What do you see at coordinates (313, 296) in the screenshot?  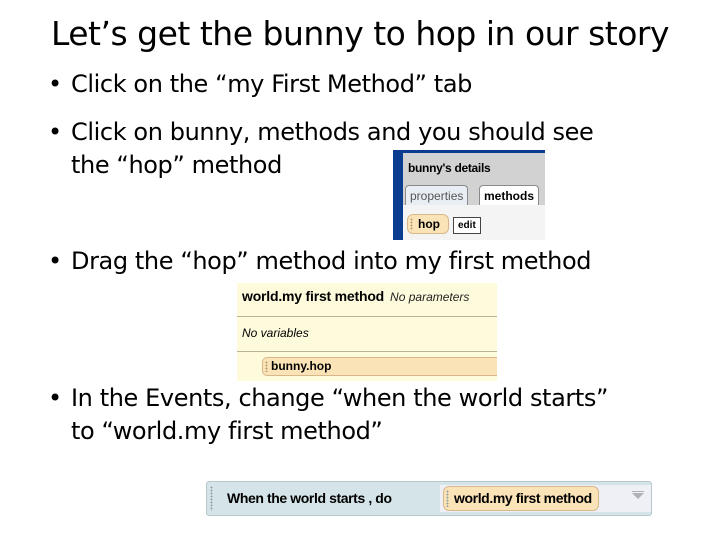 I see `method-name: world.my first method` at bounding box center [313, 296].